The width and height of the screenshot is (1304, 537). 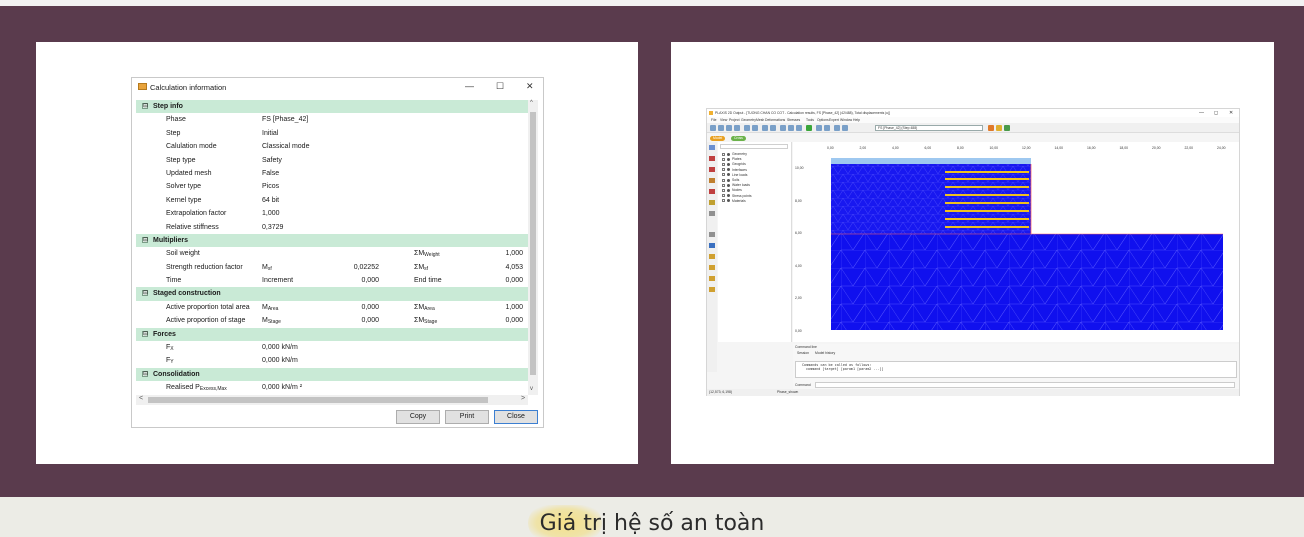 I want to click on menu-item-expert: Expert, so click(x=834, y=120).